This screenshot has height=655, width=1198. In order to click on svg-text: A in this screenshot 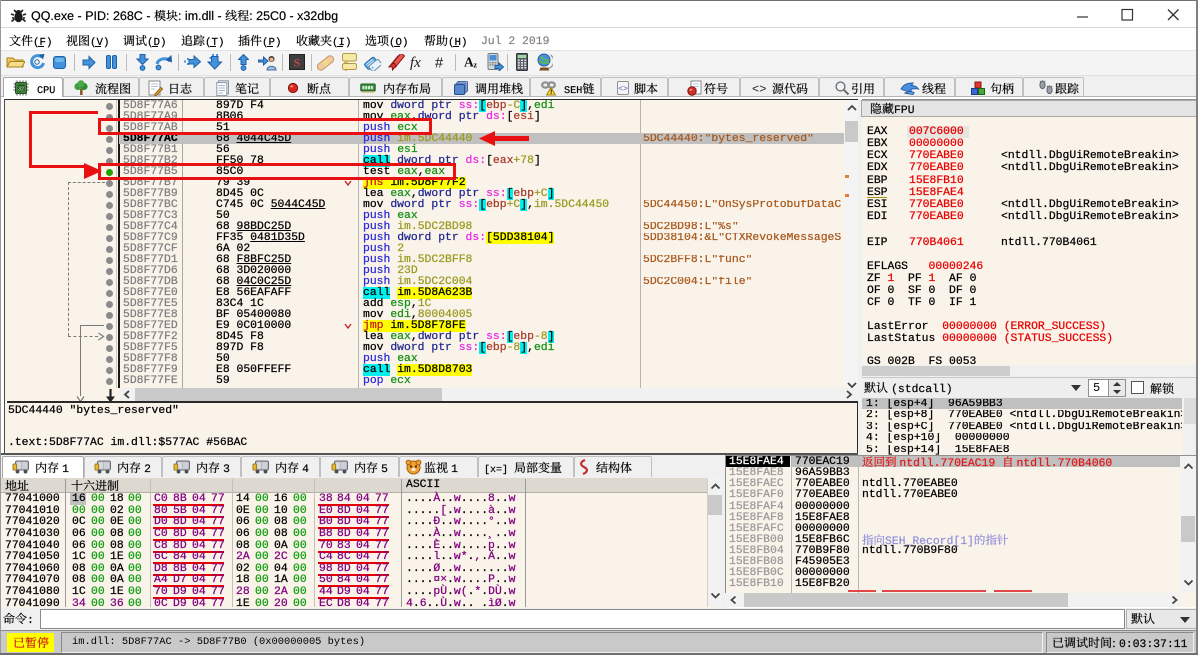, I will do `click(469, 62)`.